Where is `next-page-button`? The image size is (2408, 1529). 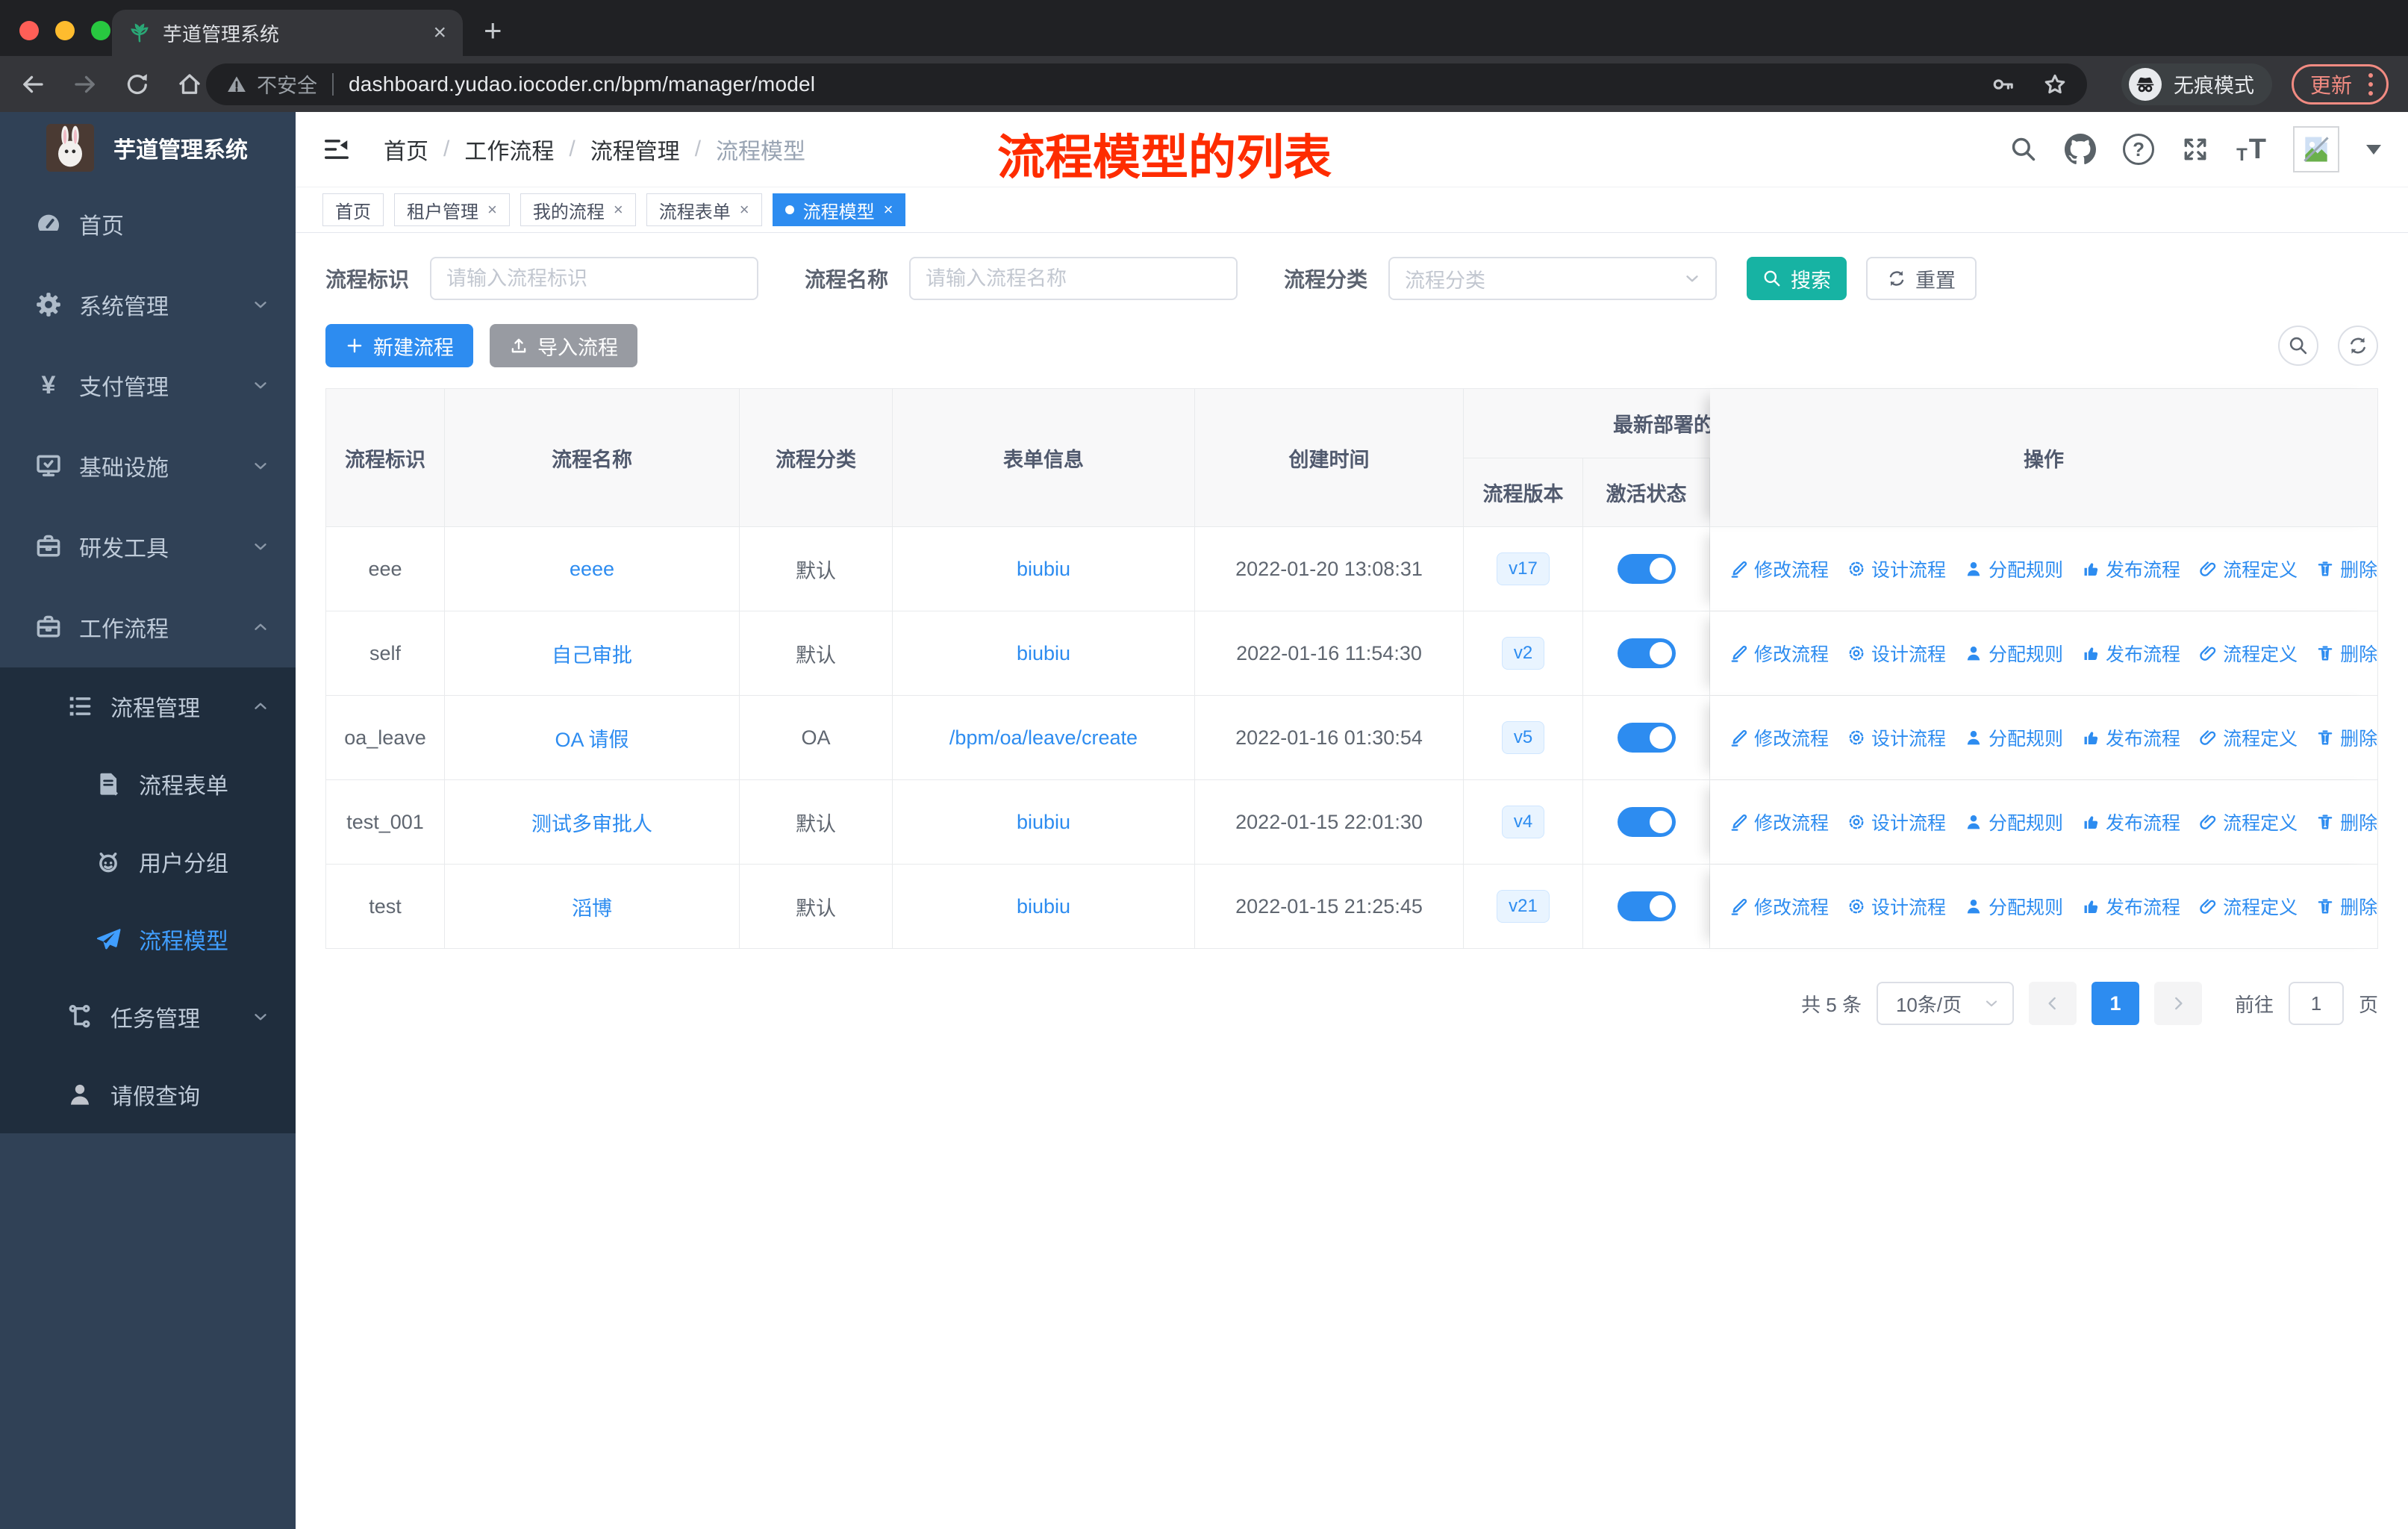 next-page-button is located at coordinates (2177, 1004).